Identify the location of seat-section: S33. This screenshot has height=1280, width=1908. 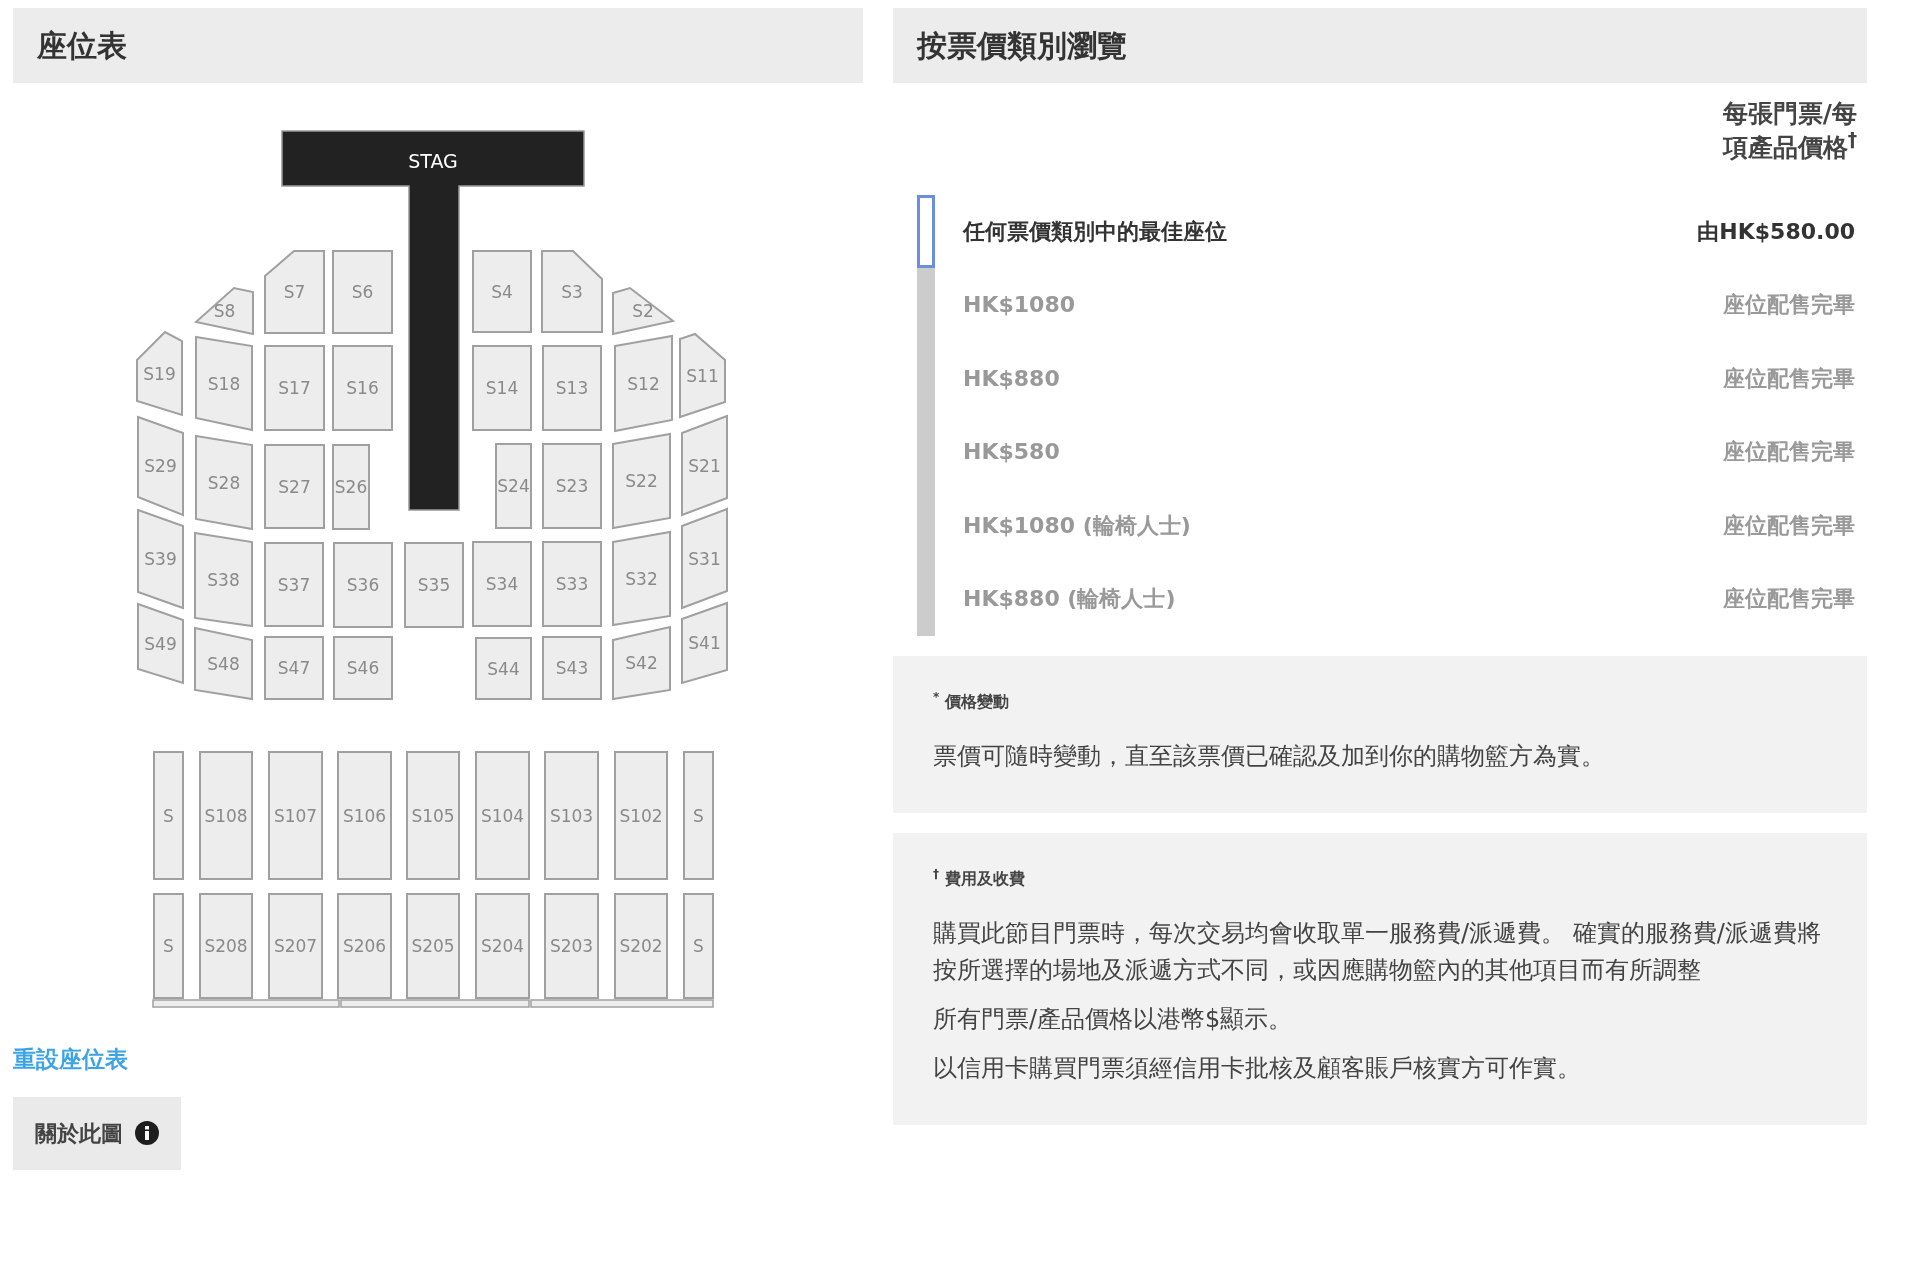
(572, 584).